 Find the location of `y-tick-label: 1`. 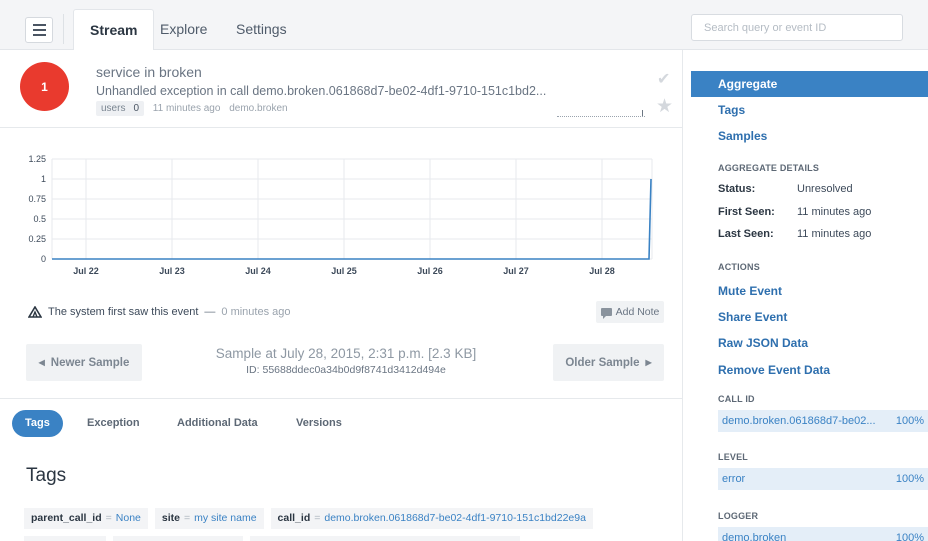

y-tick-label: 1 is located at coordinates (43, 179).